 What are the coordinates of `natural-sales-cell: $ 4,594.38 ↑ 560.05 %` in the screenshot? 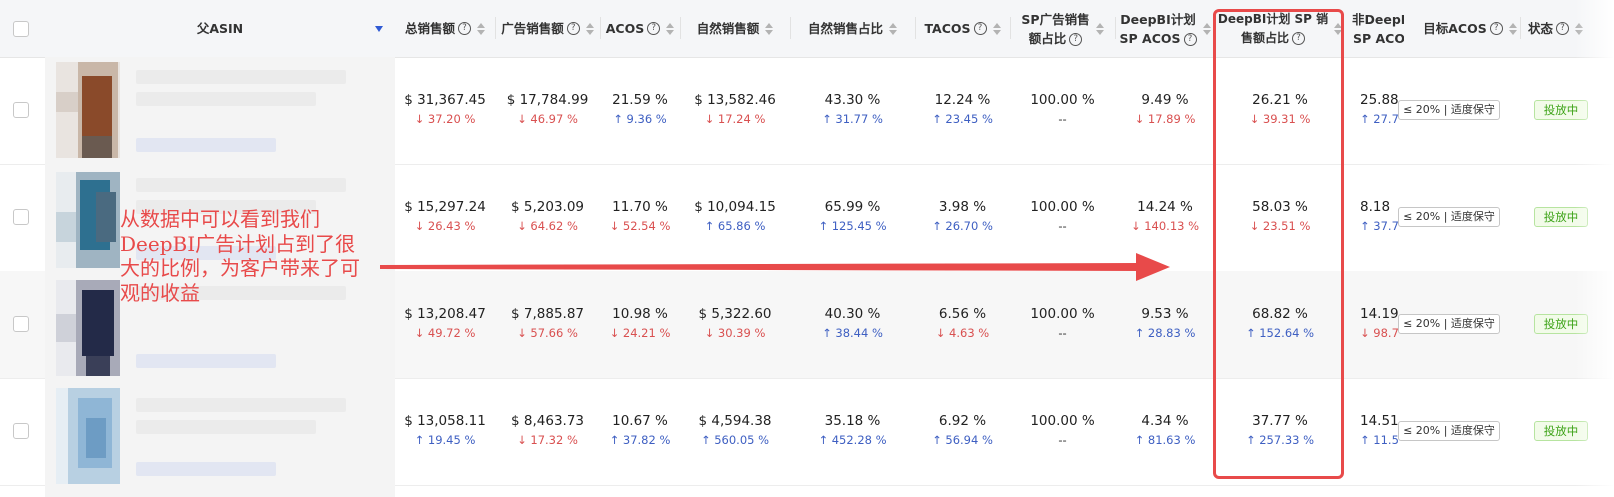 It's located at (735, 430).